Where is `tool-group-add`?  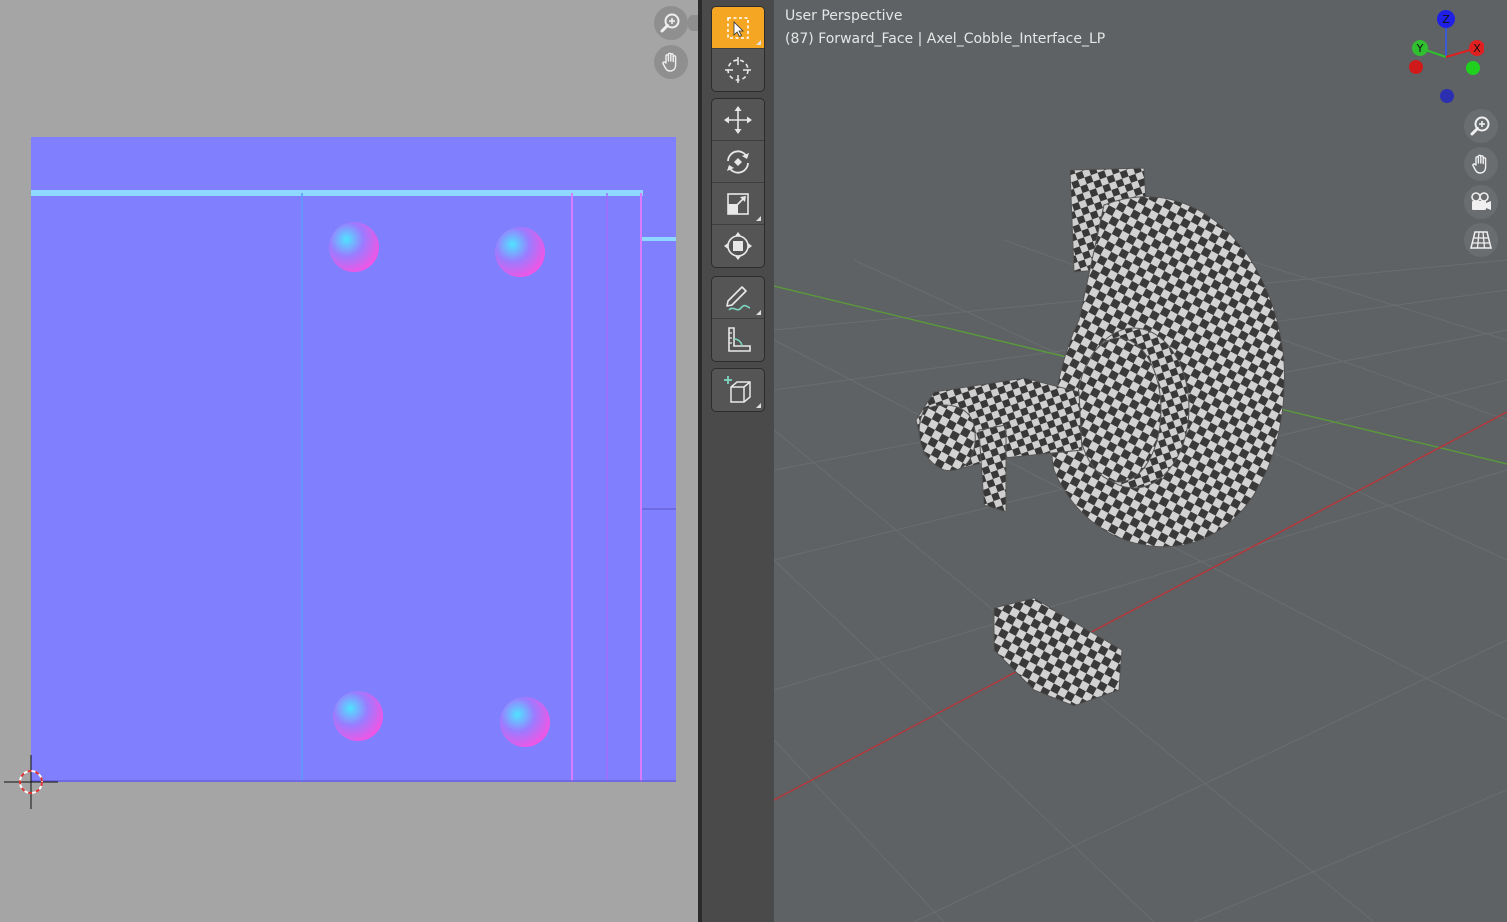
tool-group-add is located at coordinates (738, 390).